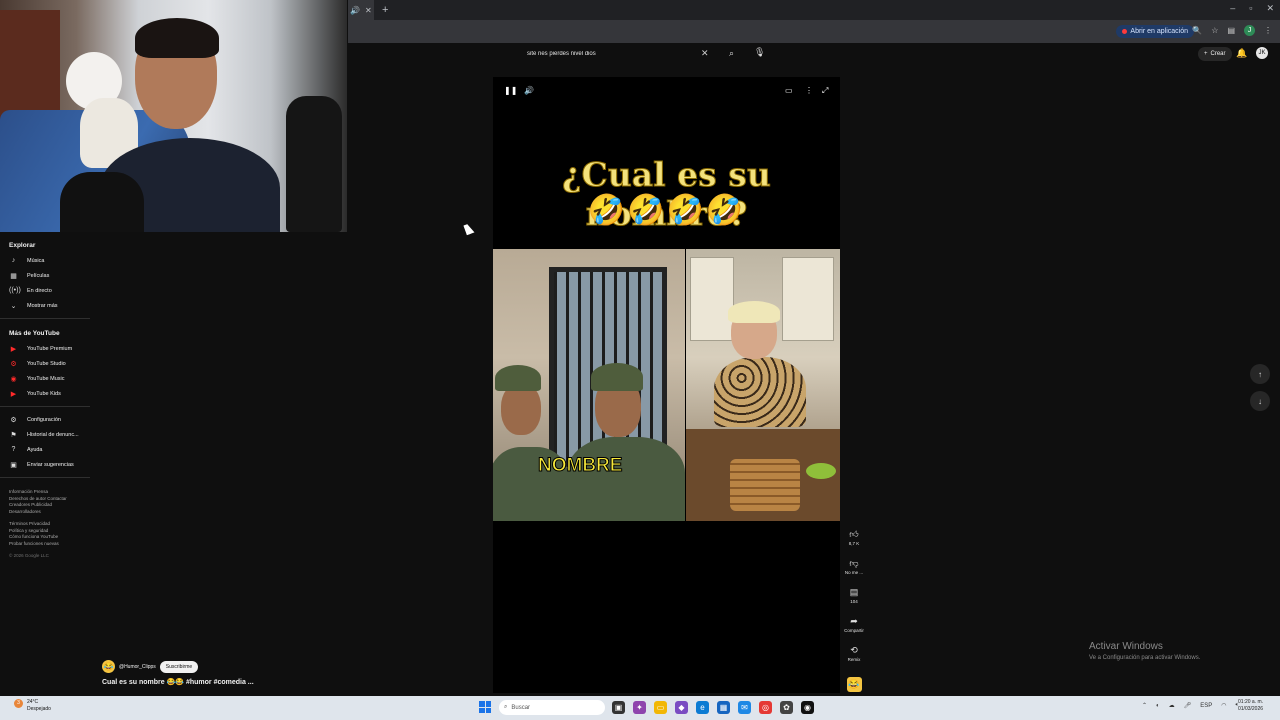 Image resolution: width=1280 pixels, height=720 pixels. What do you see at coordinates (137, 667) in the screenshot?
I see `channel-handle: @Humor_Clipps` at bounding box center [137, 667].